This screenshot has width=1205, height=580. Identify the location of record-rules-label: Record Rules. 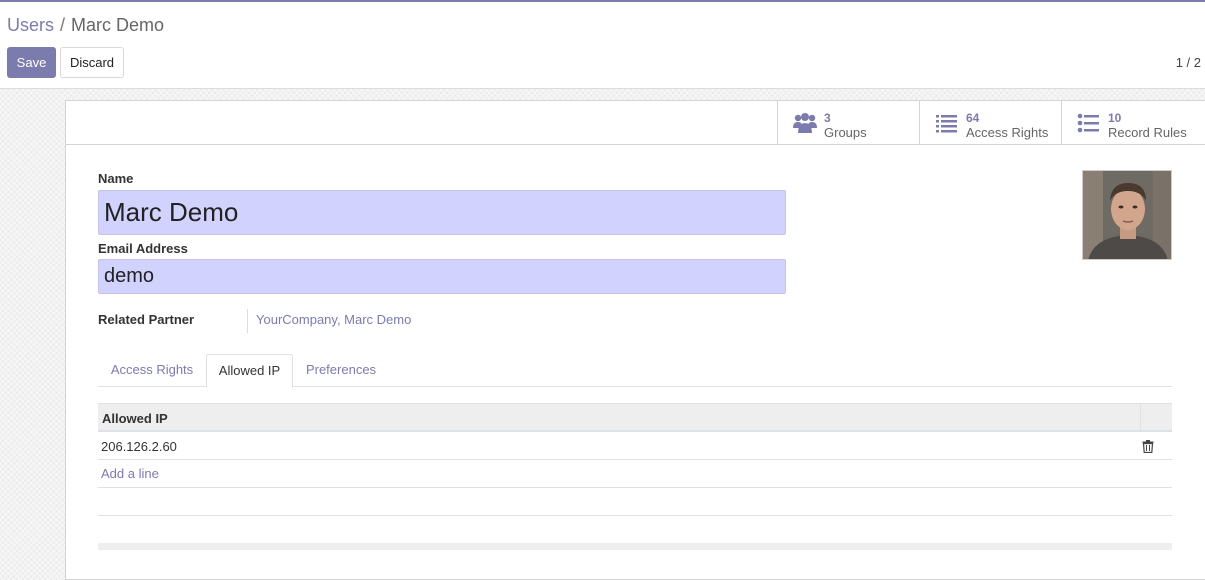
(1147, 132).